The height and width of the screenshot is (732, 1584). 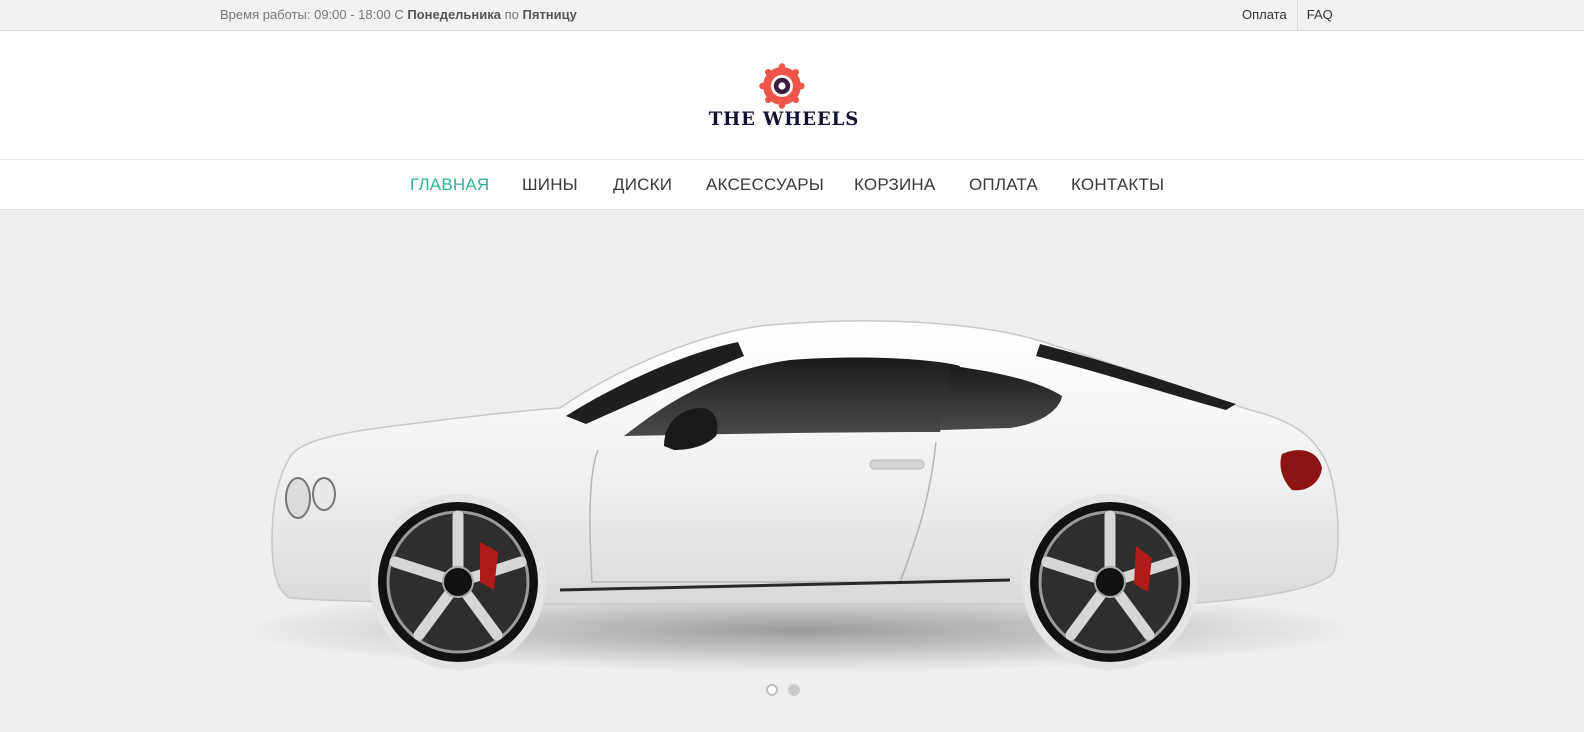 What do you see at coordinates (550, 185) in the screenshot?
I see `nav-item-tires: ШИНЫ` at bounding box center [550, 185].